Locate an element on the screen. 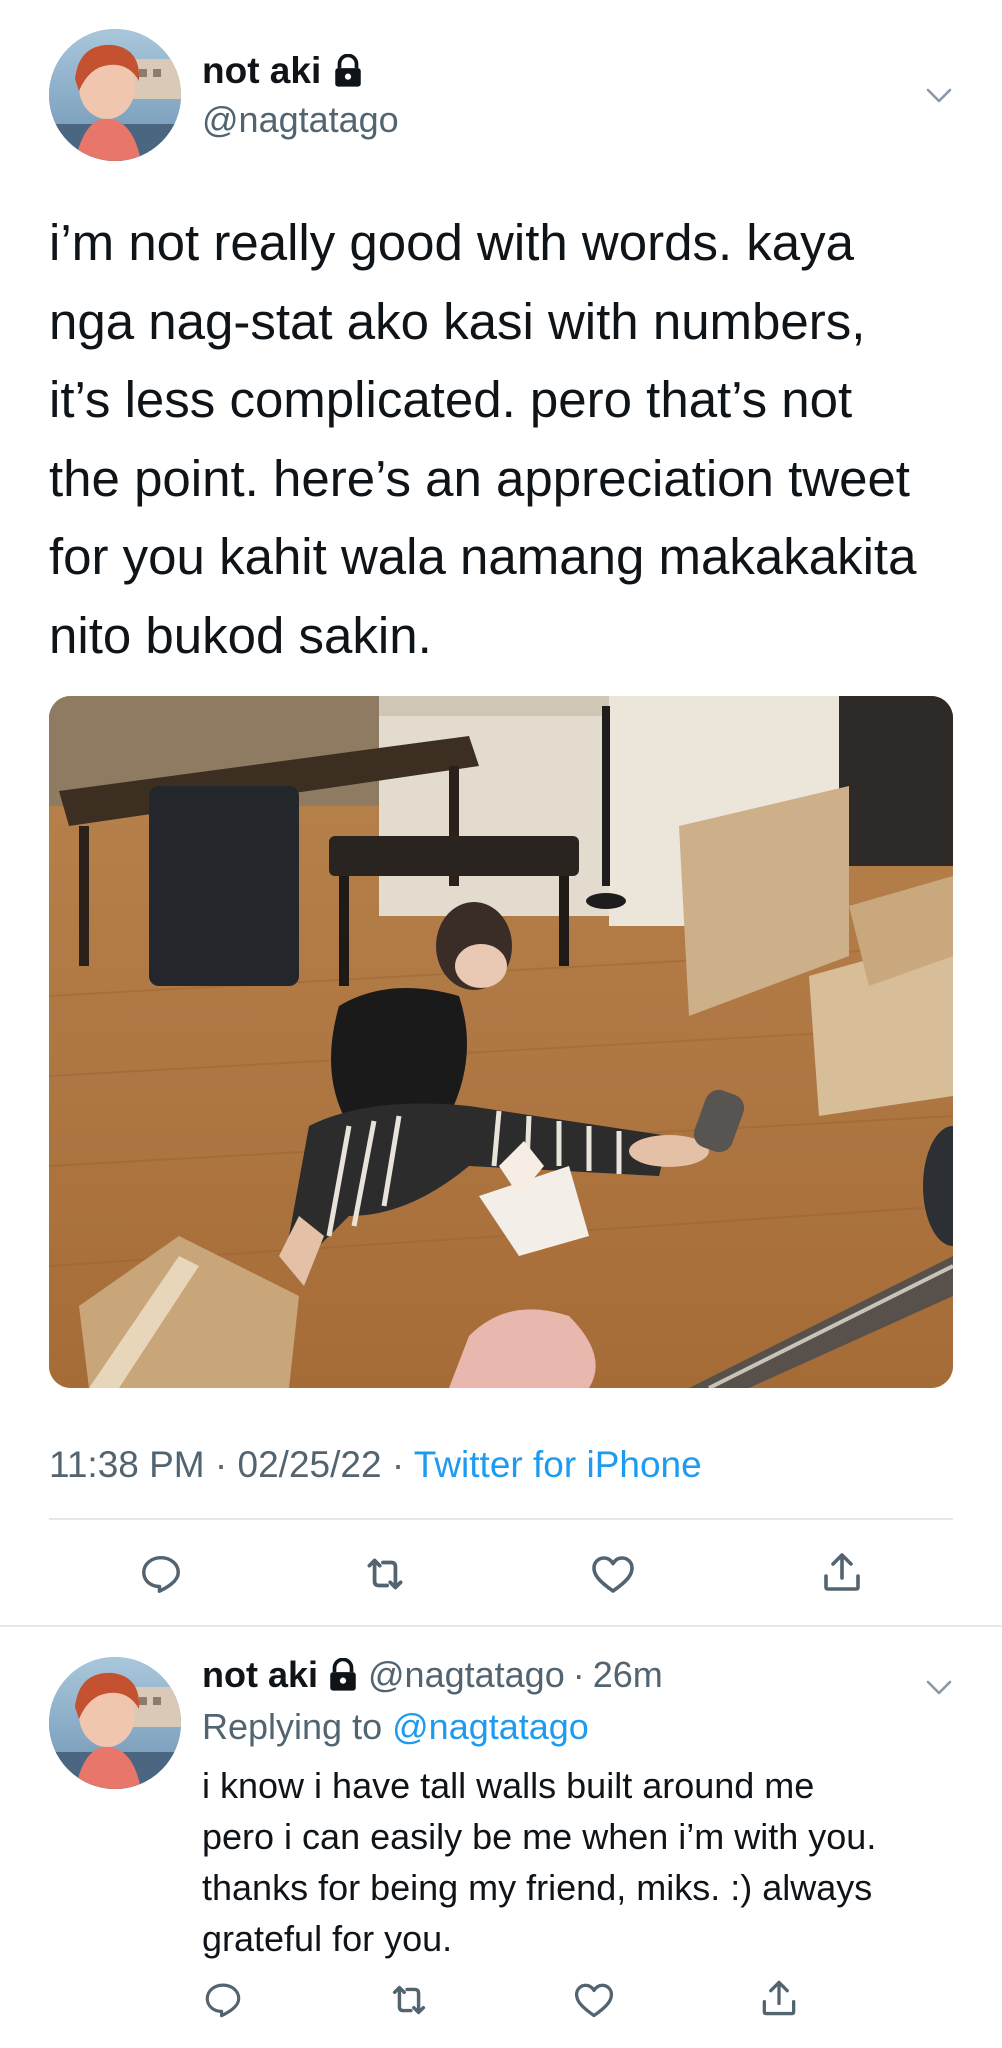  tweet-date: 02/25/22 is located at coordinates (309, 1464).